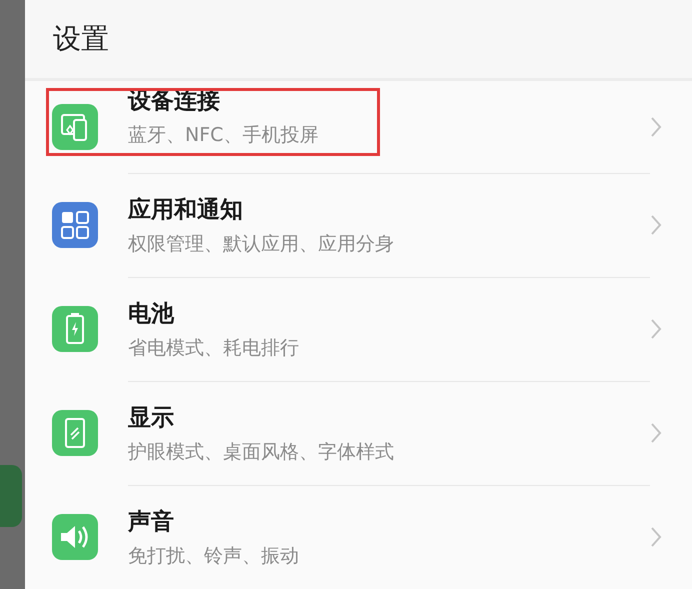 The height and width of the screenshot is (589, 692). What do you see at coordinates (151, 418) in the screenshot?
I see `item-title: 显示` at bounding box center [151, 418].